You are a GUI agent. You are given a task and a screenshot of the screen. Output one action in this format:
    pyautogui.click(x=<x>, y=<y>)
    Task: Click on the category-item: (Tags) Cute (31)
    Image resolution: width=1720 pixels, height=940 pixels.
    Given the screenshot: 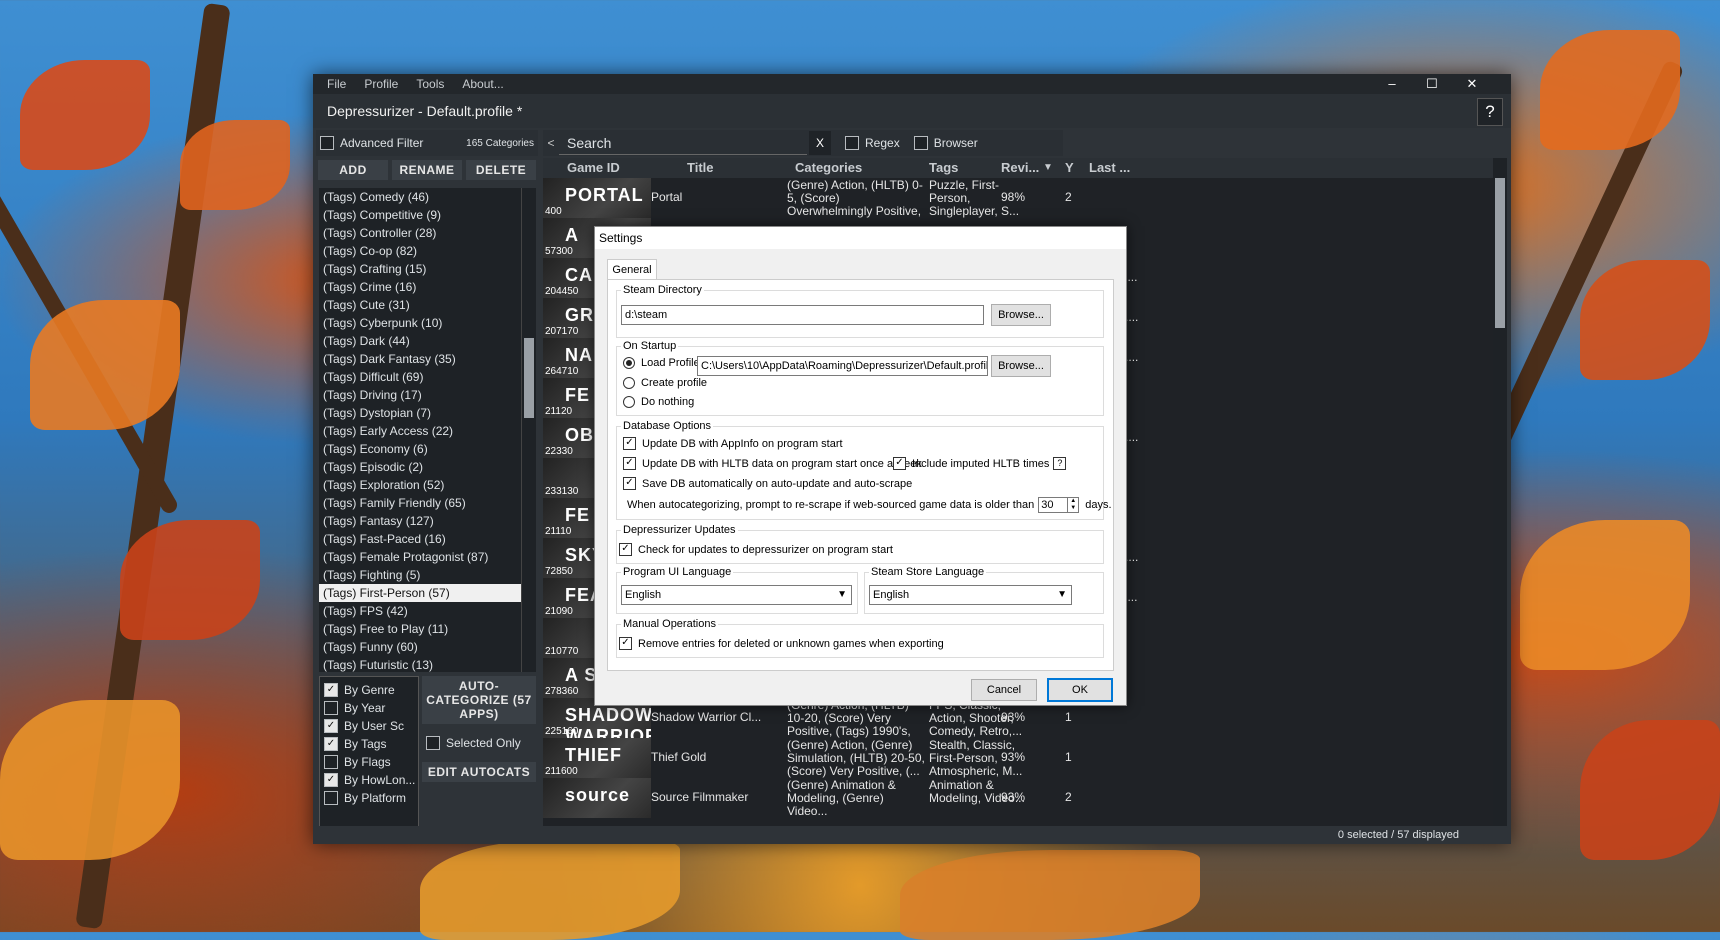 What is the action you would take?
    pyautogui.click(x=420, y=305)
    